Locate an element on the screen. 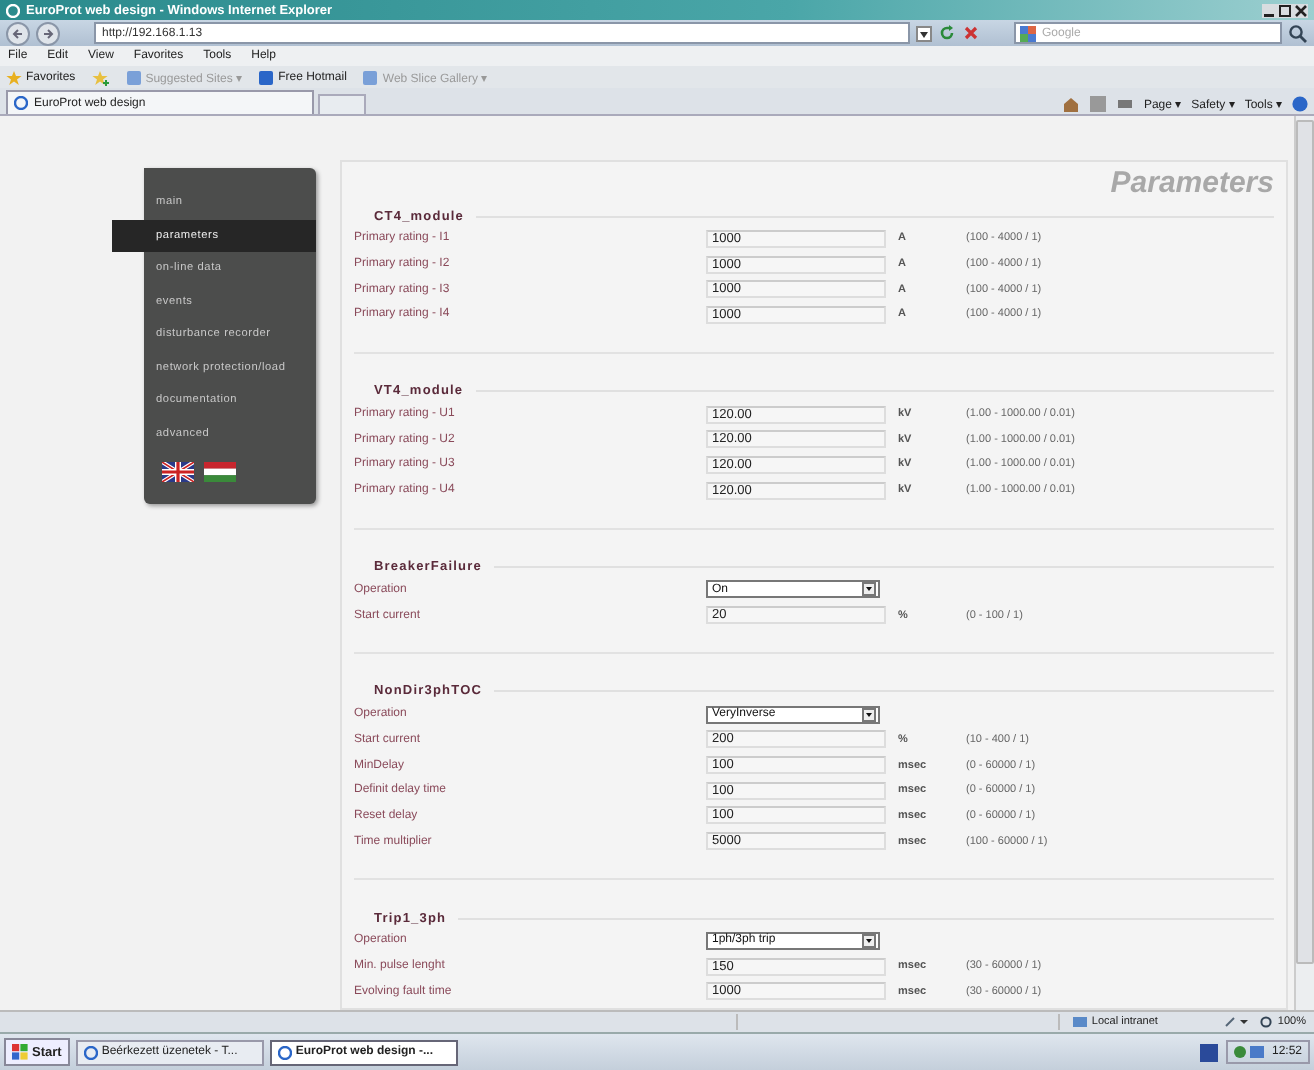 The width and height of the screenshot is (1314, 1070). page-title: Parameters is located at coordinates (1191, 184).